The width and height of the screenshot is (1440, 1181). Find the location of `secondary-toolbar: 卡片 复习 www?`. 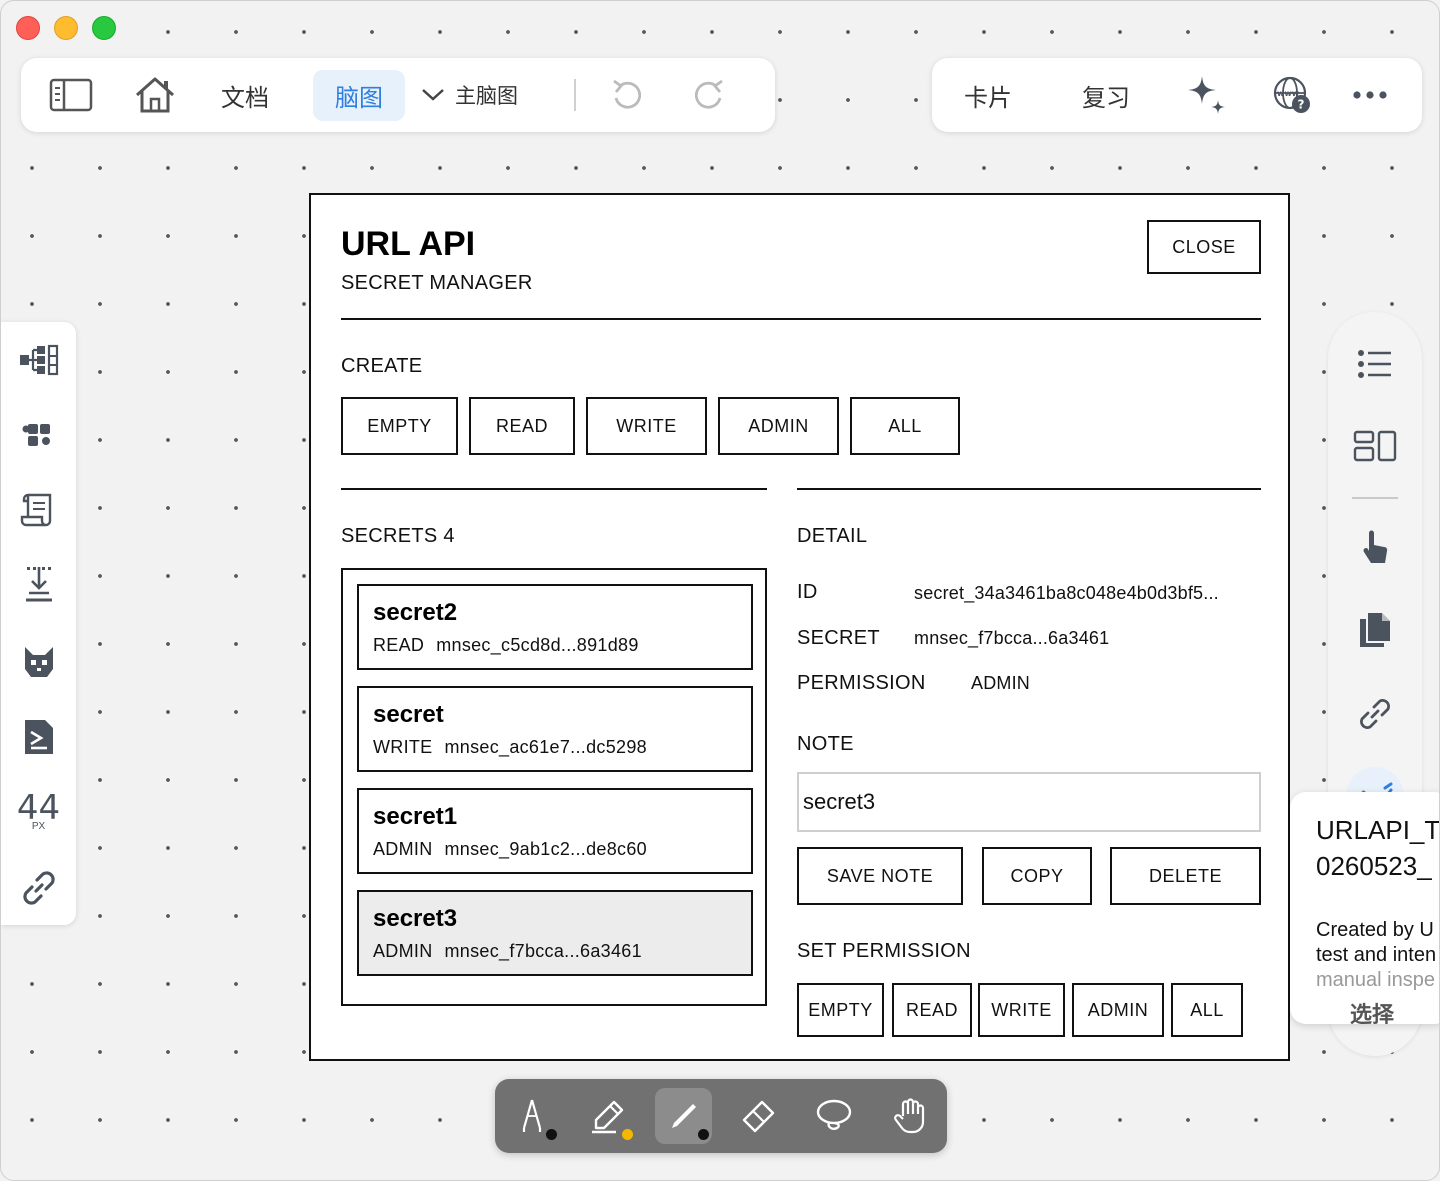

secondary-toolbar: 卡片 复习 www? is located at coordinates (1177, 95).